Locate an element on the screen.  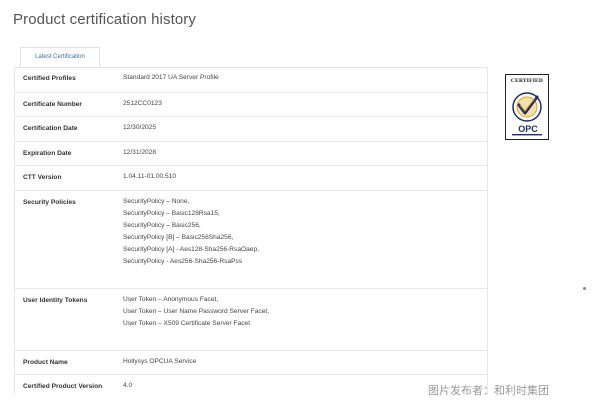
detail-row: Certificate Number 2512CC0123 is located at coordinates (251, 104).